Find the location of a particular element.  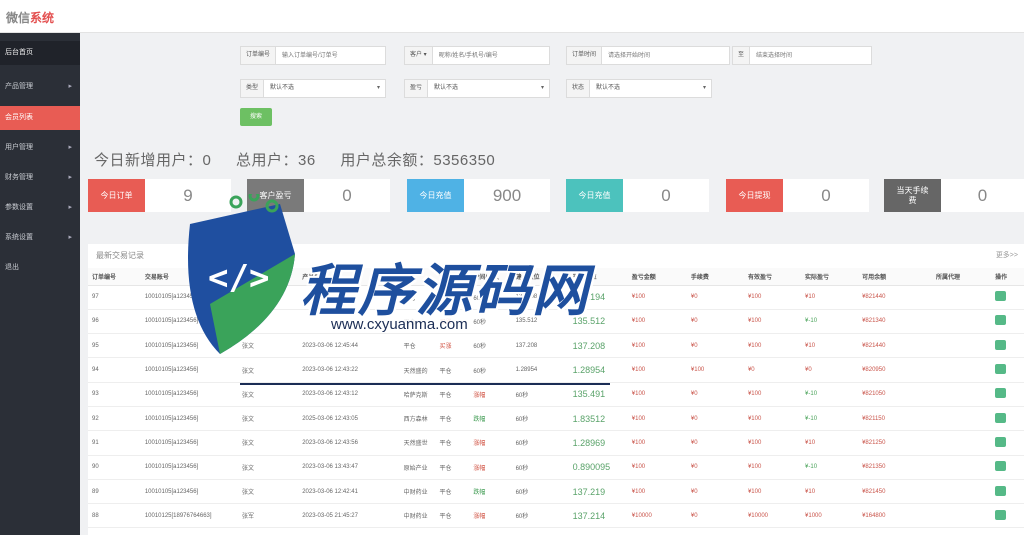

stat-card: 今日充值 900 is located at coordinates (478, 195).